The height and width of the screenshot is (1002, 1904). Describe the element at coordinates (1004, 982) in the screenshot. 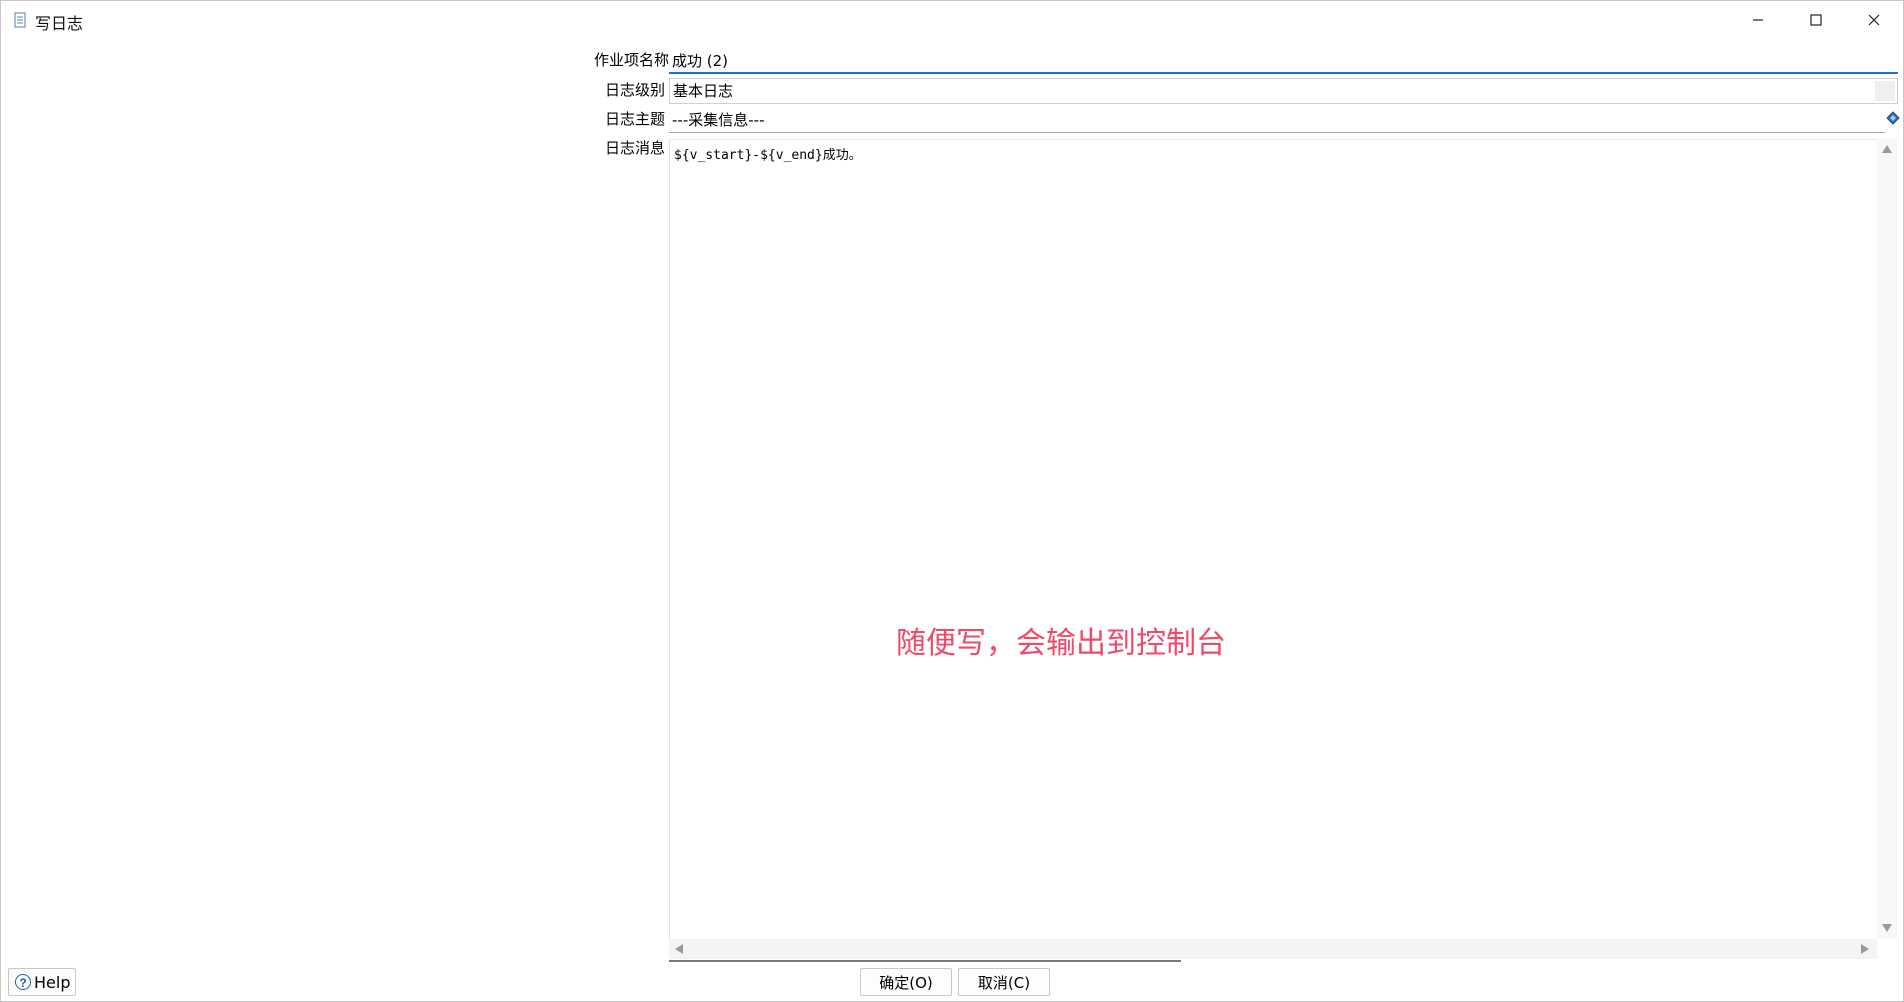

I see `cancel-button: 取消(C)` at that location.